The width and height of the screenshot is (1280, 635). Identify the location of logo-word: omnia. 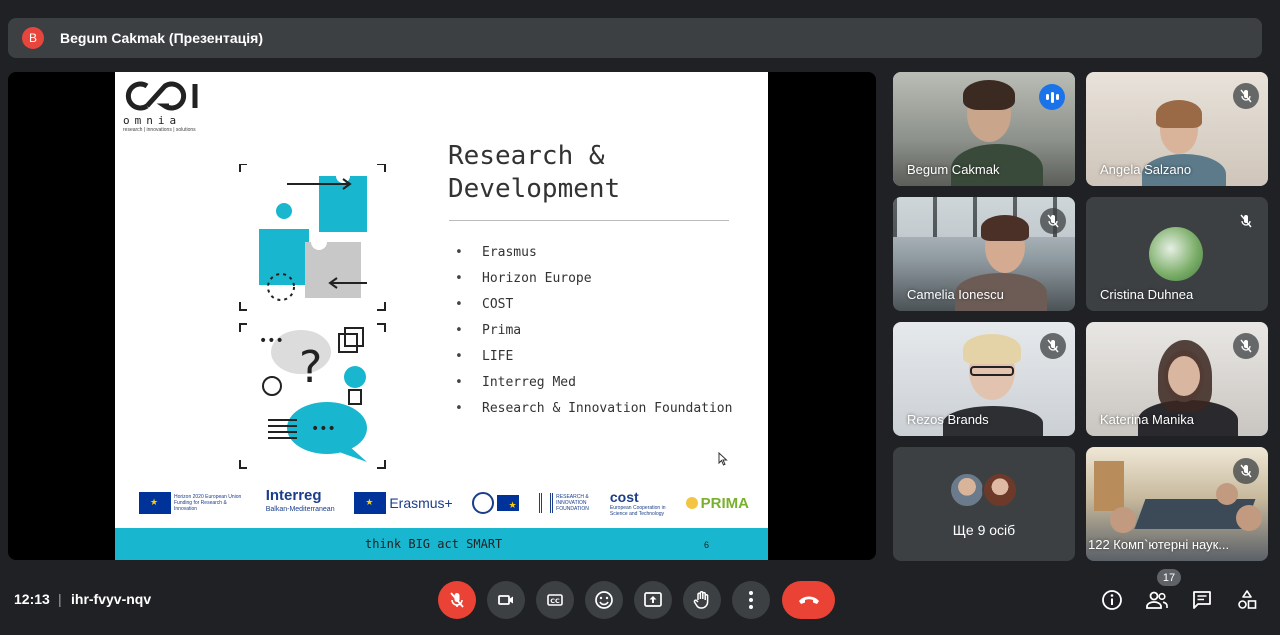
(152, 120).